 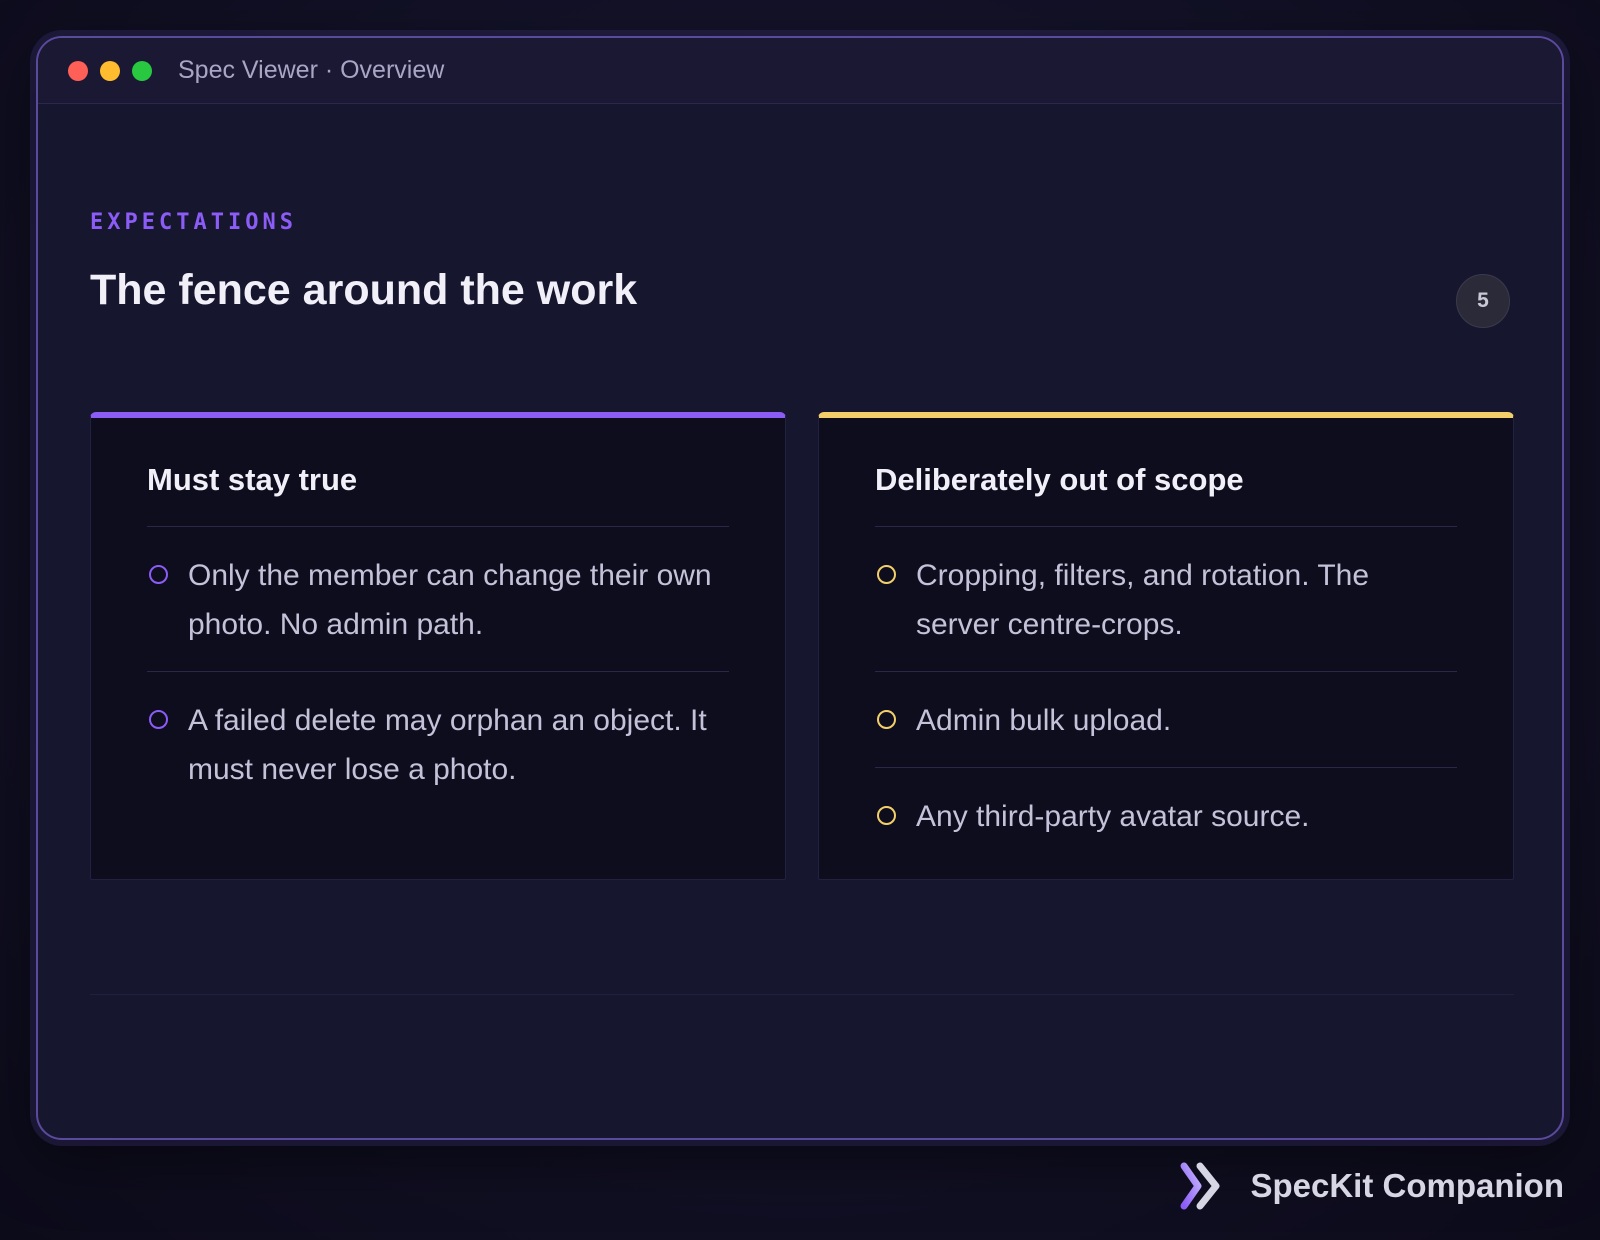 I want to click on maximize-window-button, so click(x=142, y=70).